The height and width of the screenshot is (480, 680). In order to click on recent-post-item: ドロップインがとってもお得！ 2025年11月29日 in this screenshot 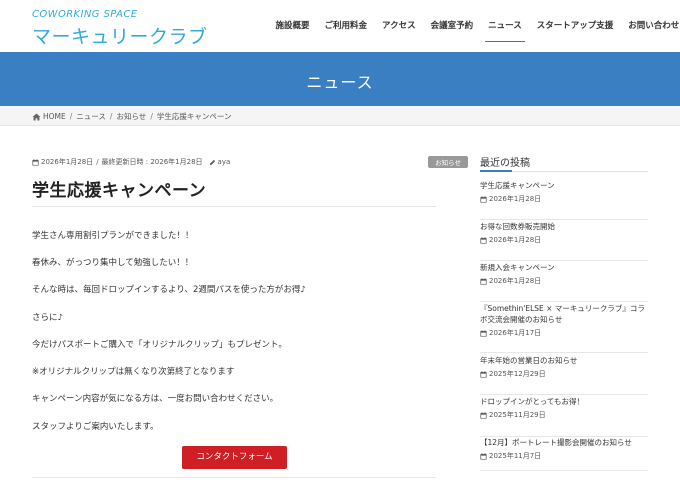, I will do `click(564, 416)`.